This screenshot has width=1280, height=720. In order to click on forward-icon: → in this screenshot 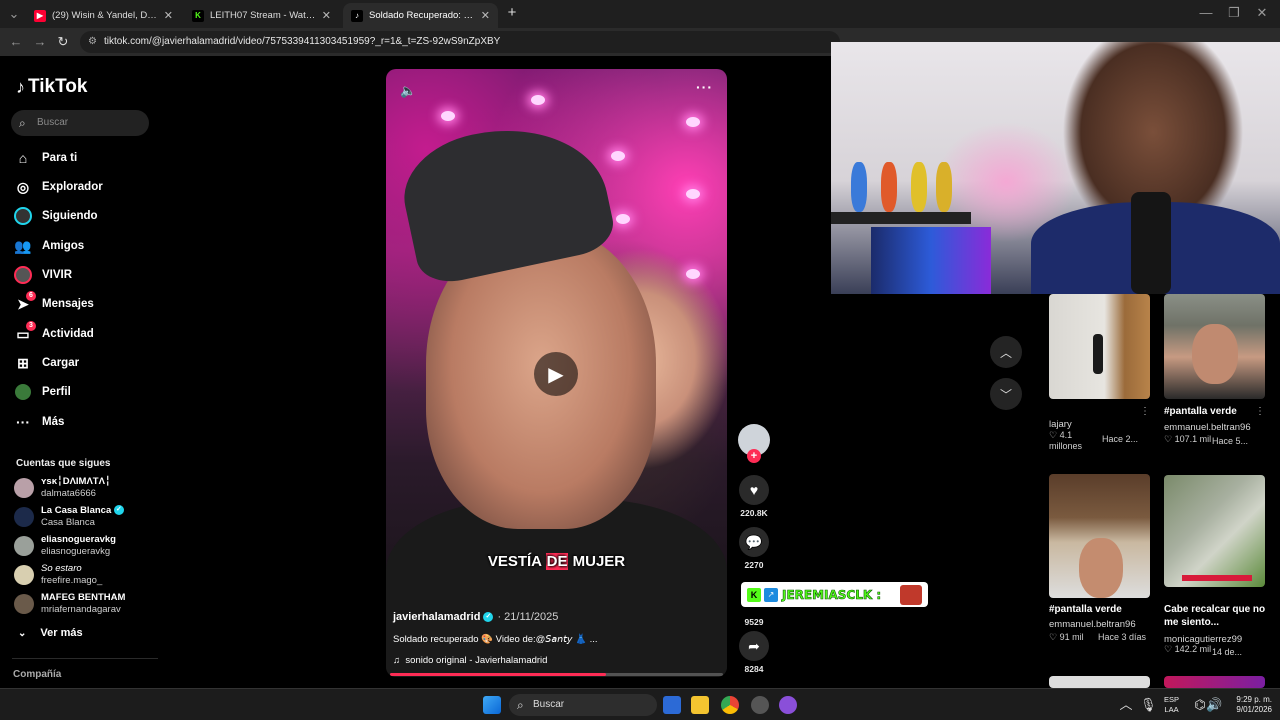, I will do `click(40, 42)`.